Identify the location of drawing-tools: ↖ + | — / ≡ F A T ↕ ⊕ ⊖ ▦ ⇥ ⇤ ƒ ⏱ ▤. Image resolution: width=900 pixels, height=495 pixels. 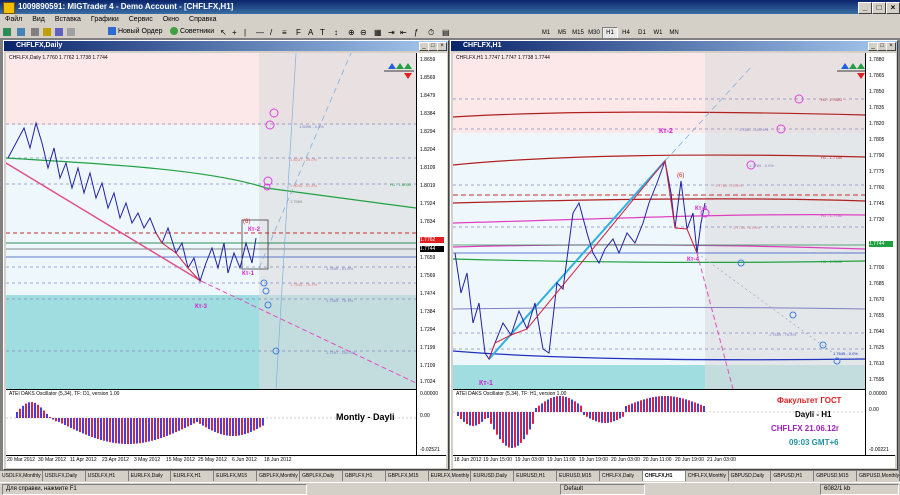
(368, 32).